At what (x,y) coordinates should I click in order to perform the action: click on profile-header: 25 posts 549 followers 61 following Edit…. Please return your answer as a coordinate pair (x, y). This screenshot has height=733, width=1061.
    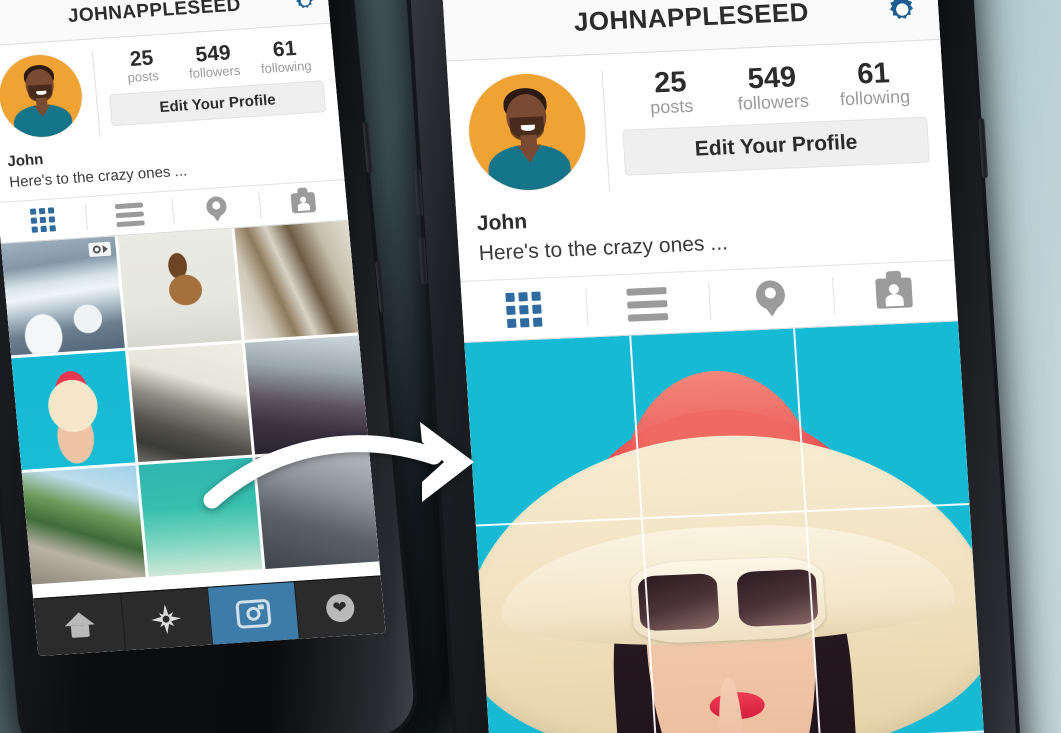
    Looking at the image, I should click on (698, 122).